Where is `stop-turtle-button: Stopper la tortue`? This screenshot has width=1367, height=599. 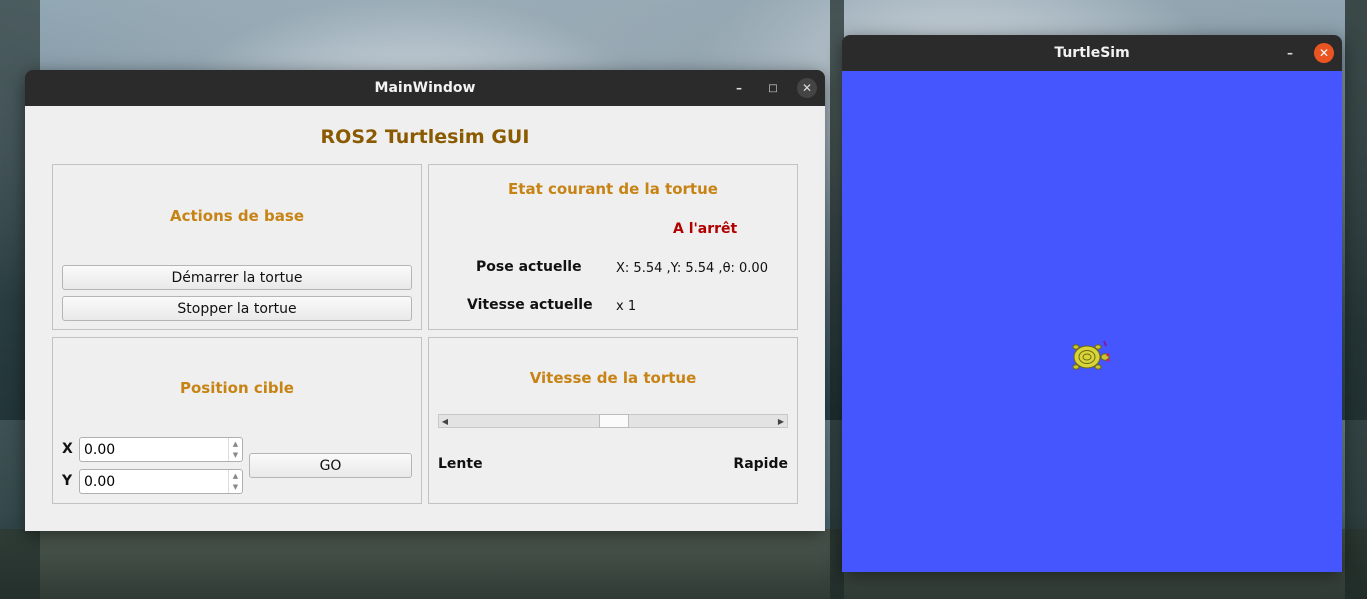
stop-turtle-button: Stopper la tortue is located at coordinates (237, 308).